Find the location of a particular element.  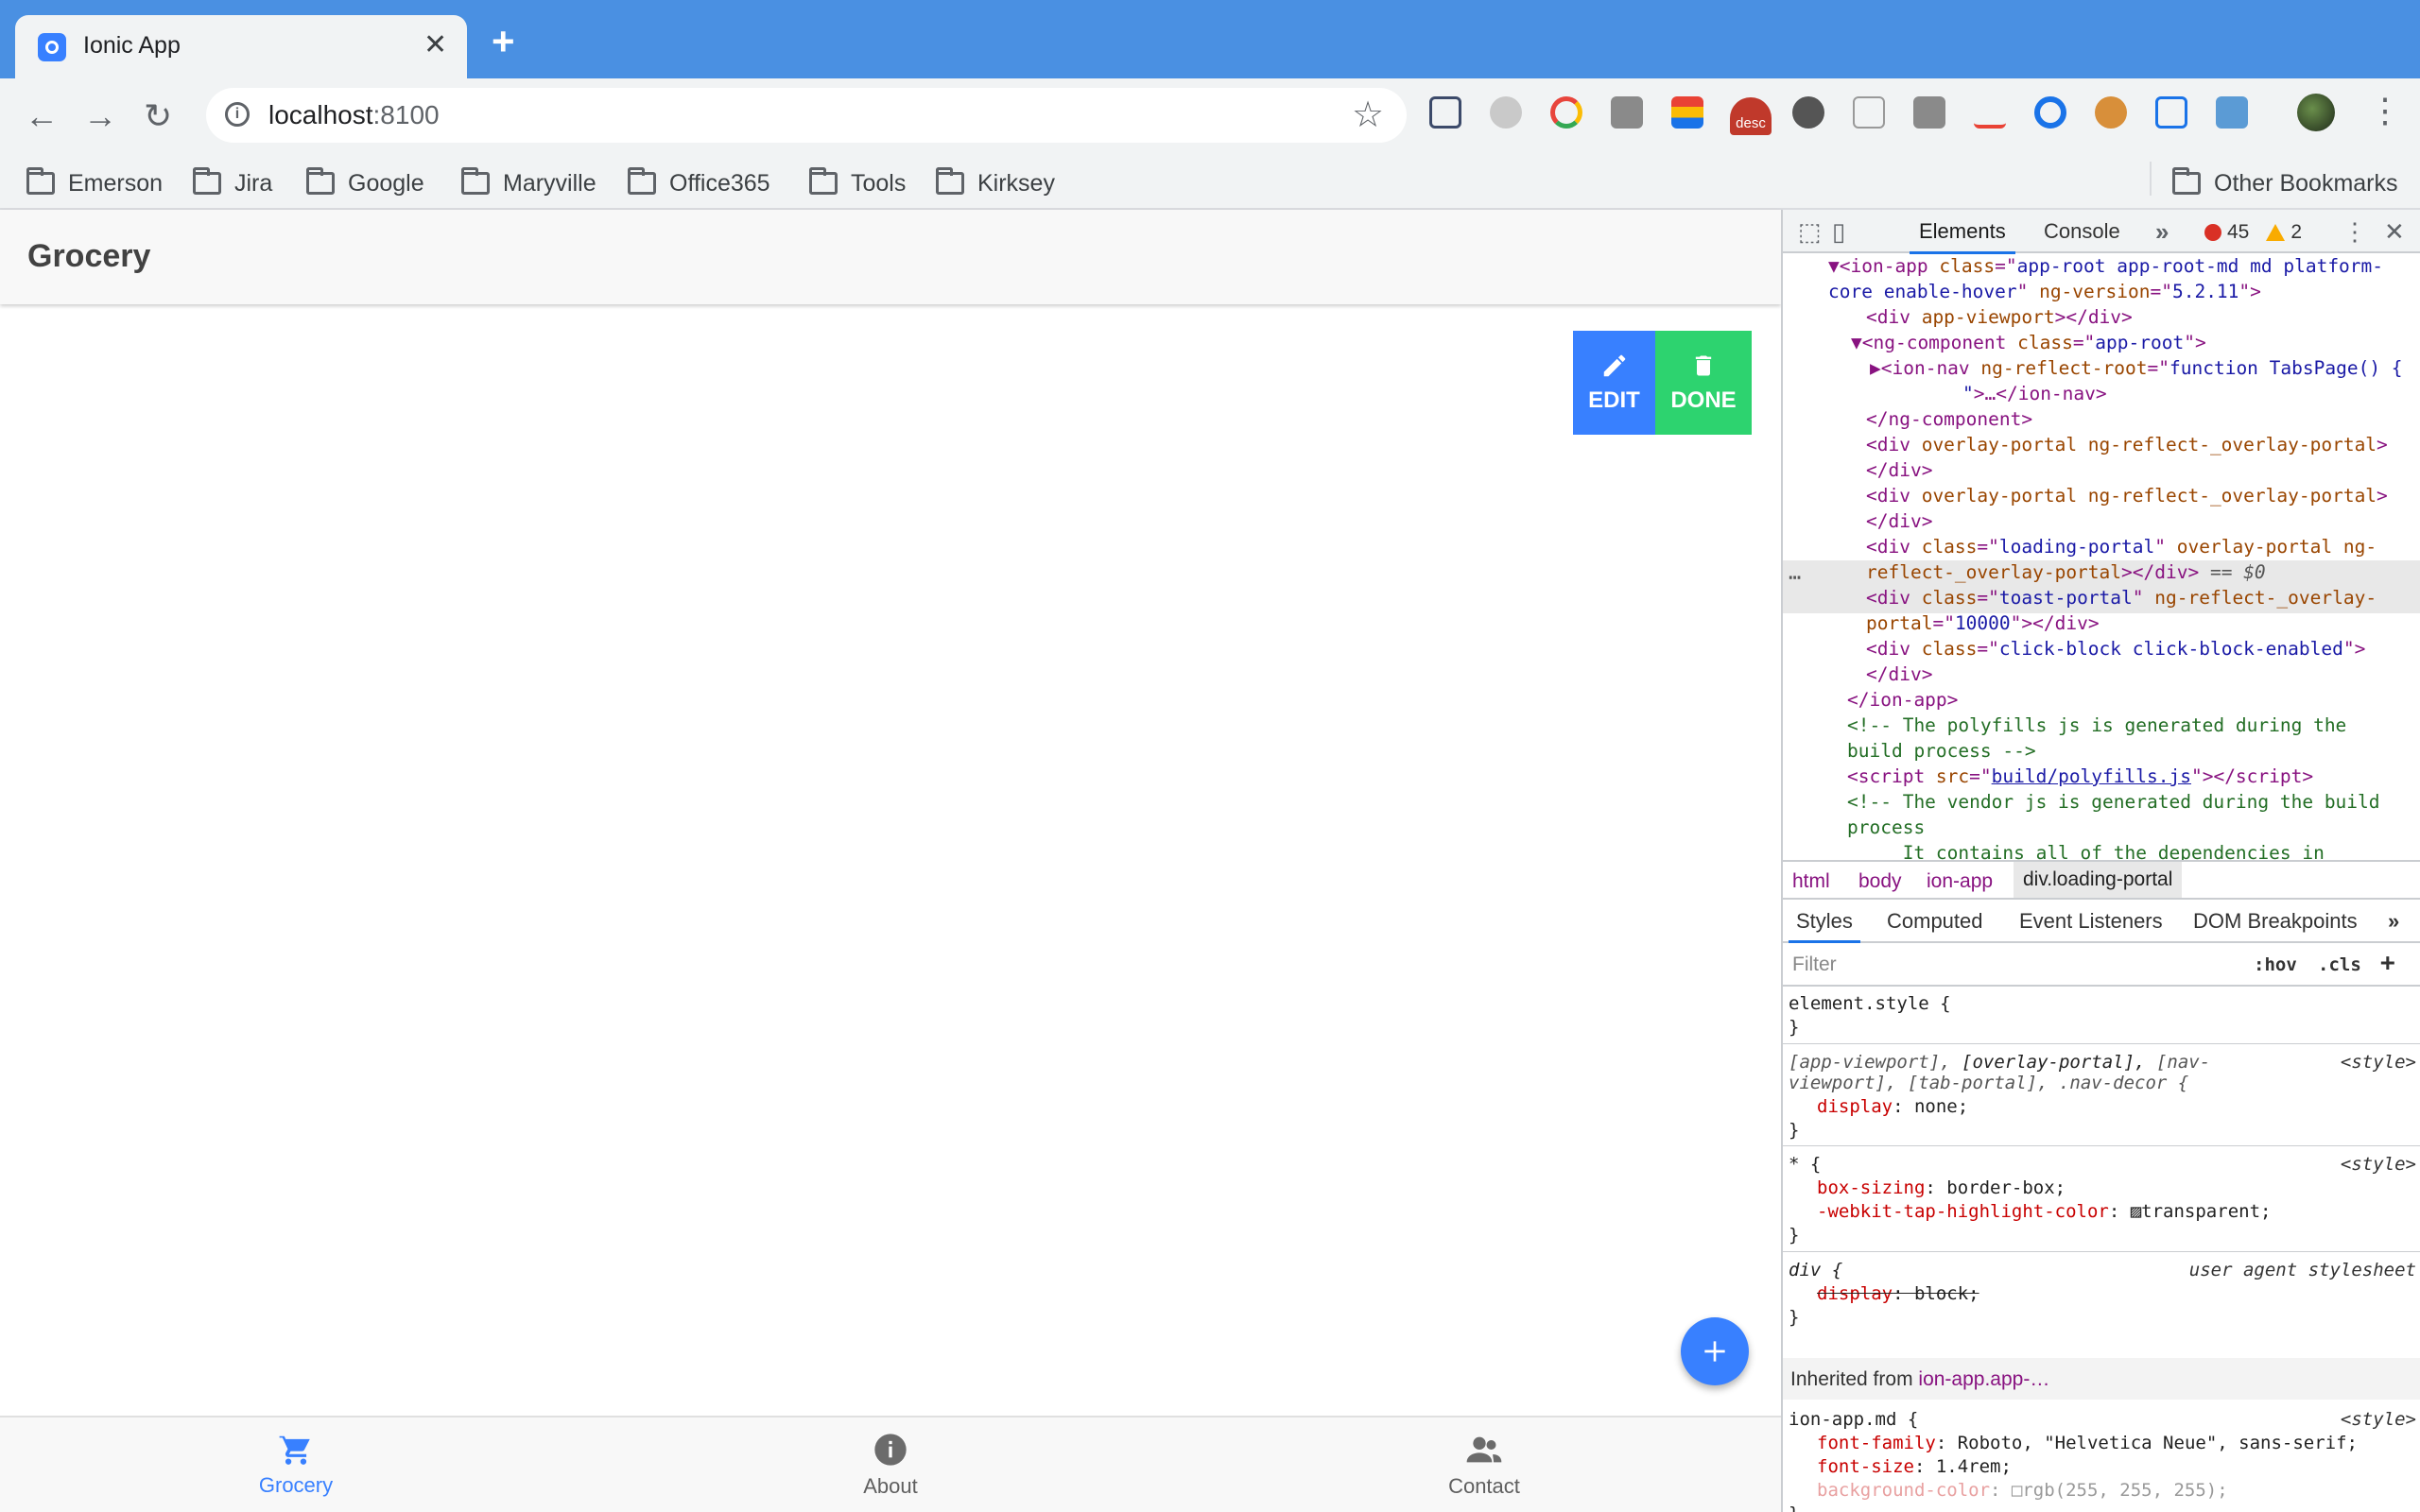

add-item-fab is located at coordinates (1715, 1351).